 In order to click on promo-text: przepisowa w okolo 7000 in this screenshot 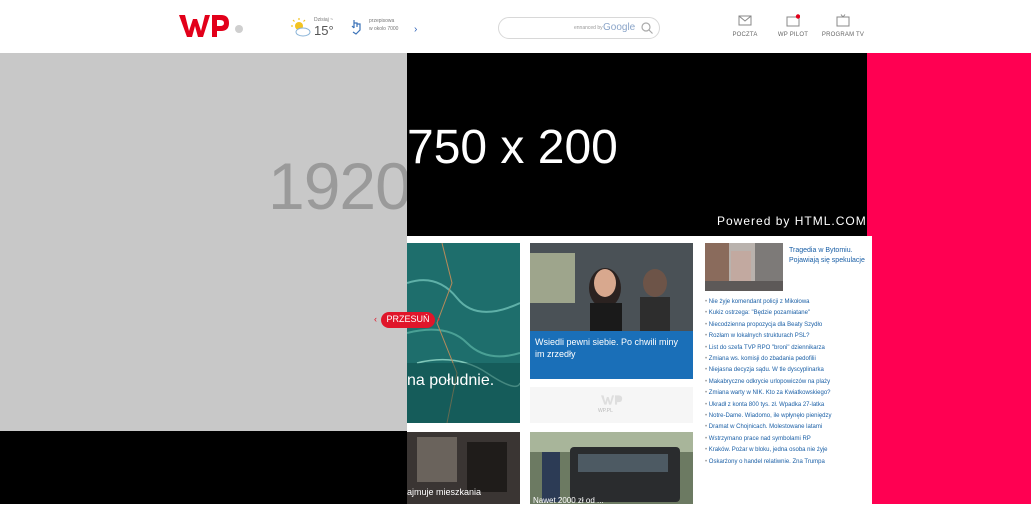, I will do `click(389, 25)`.